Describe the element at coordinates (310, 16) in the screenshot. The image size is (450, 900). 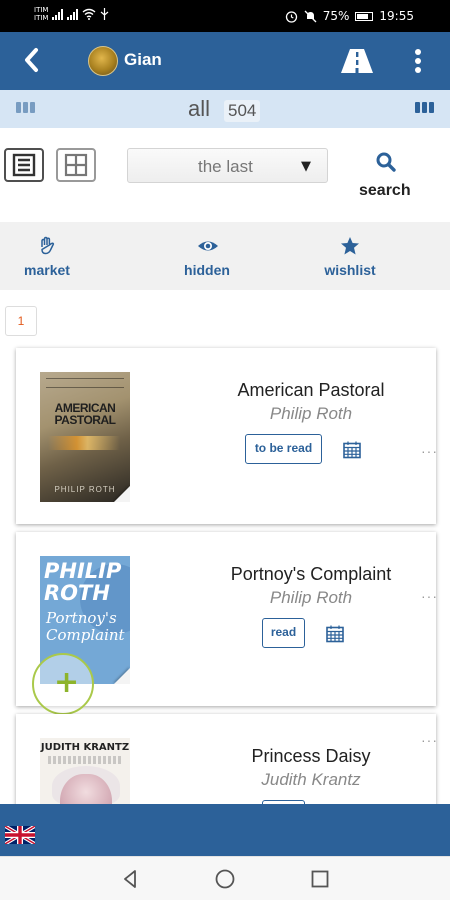
I see `mute-icon` at that location.